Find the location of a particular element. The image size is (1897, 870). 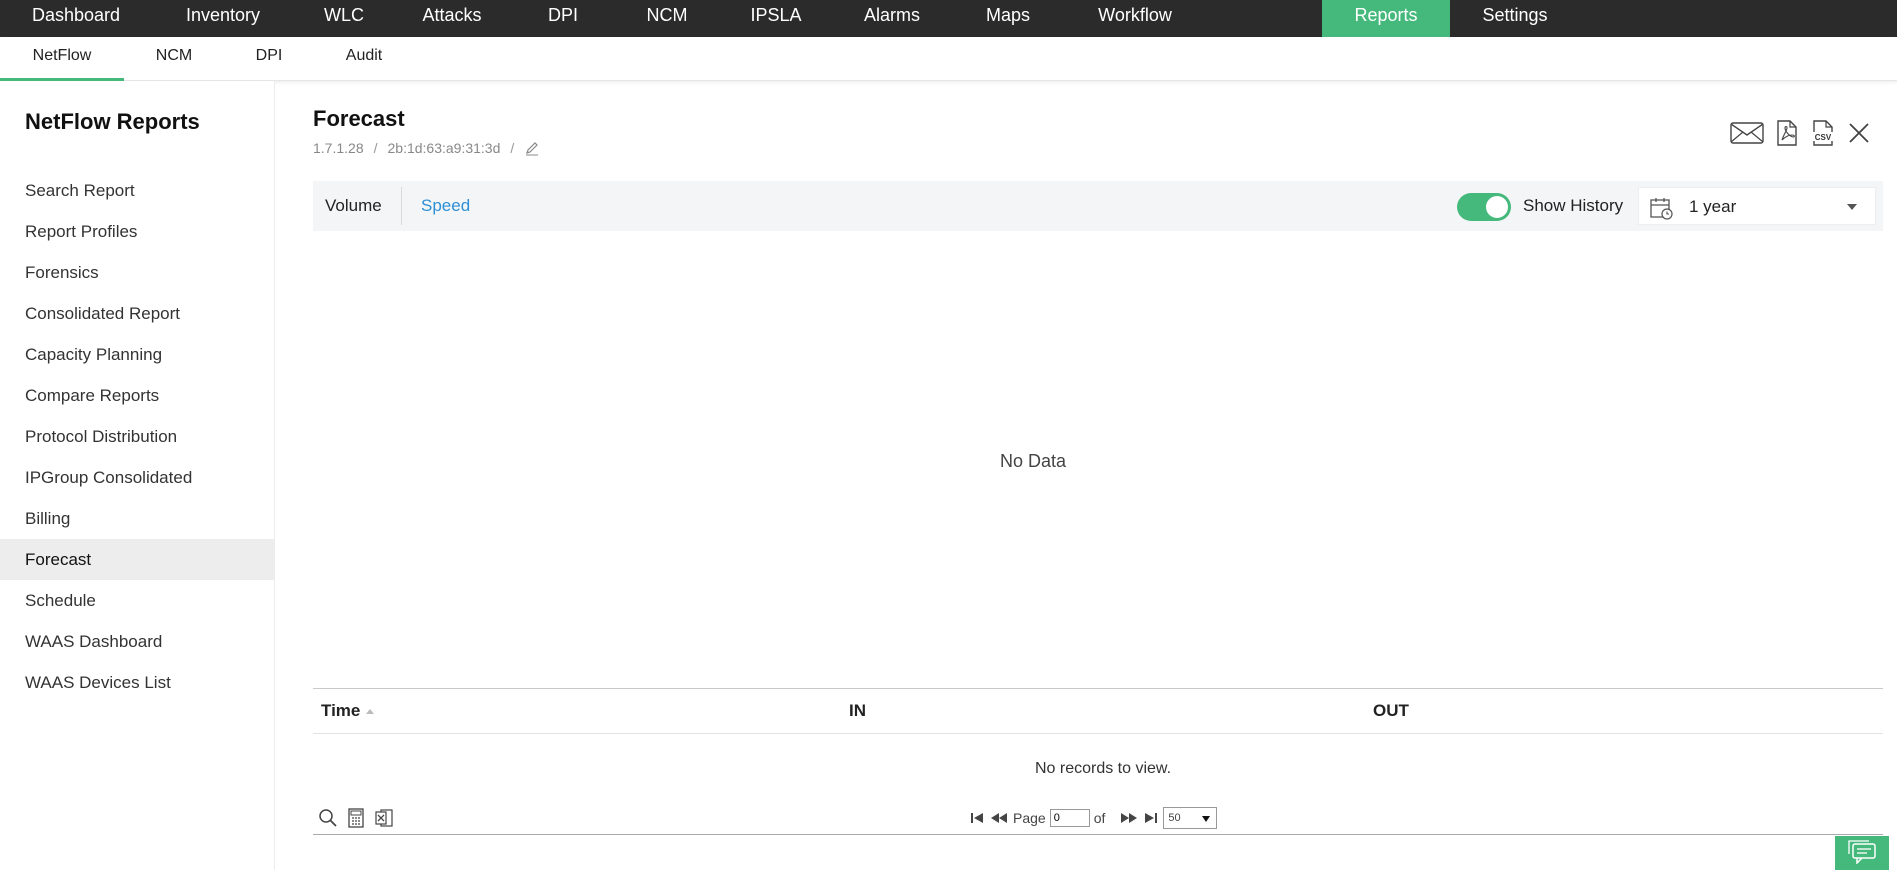

sub-nav: NetFlow NCM DPI Audit is located at coordinates (948, 59).